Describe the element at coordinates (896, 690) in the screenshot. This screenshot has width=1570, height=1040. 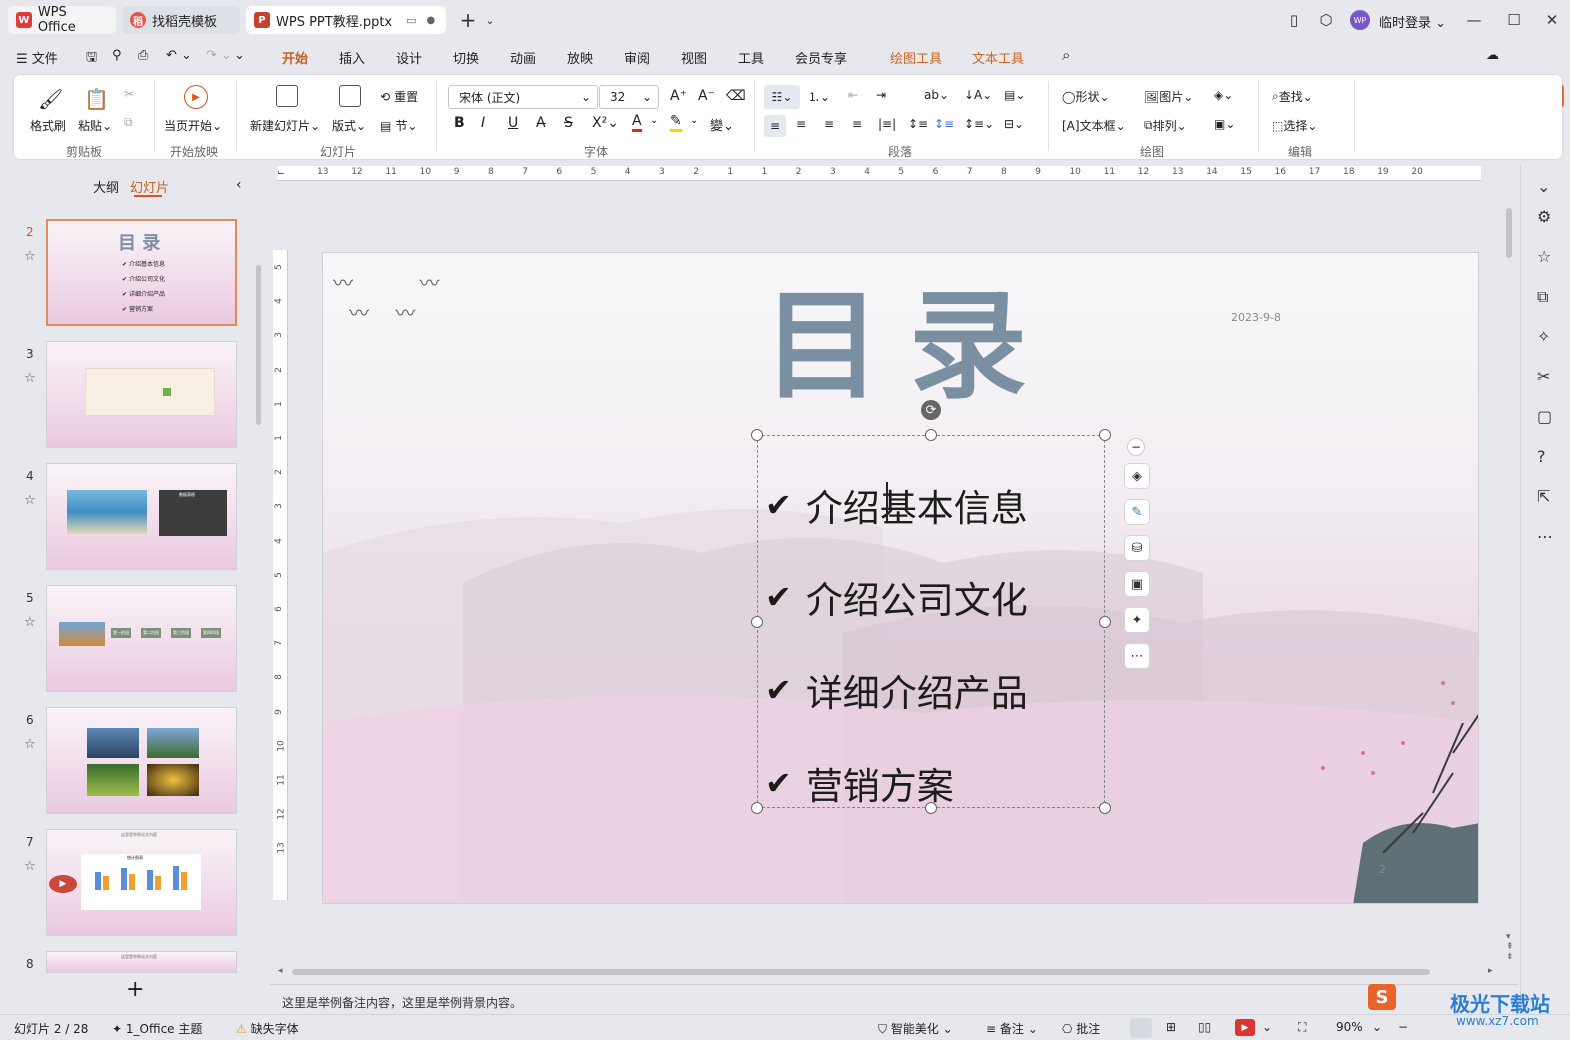
I see `toc-item: ✔ 详细介绍产品` at that location.